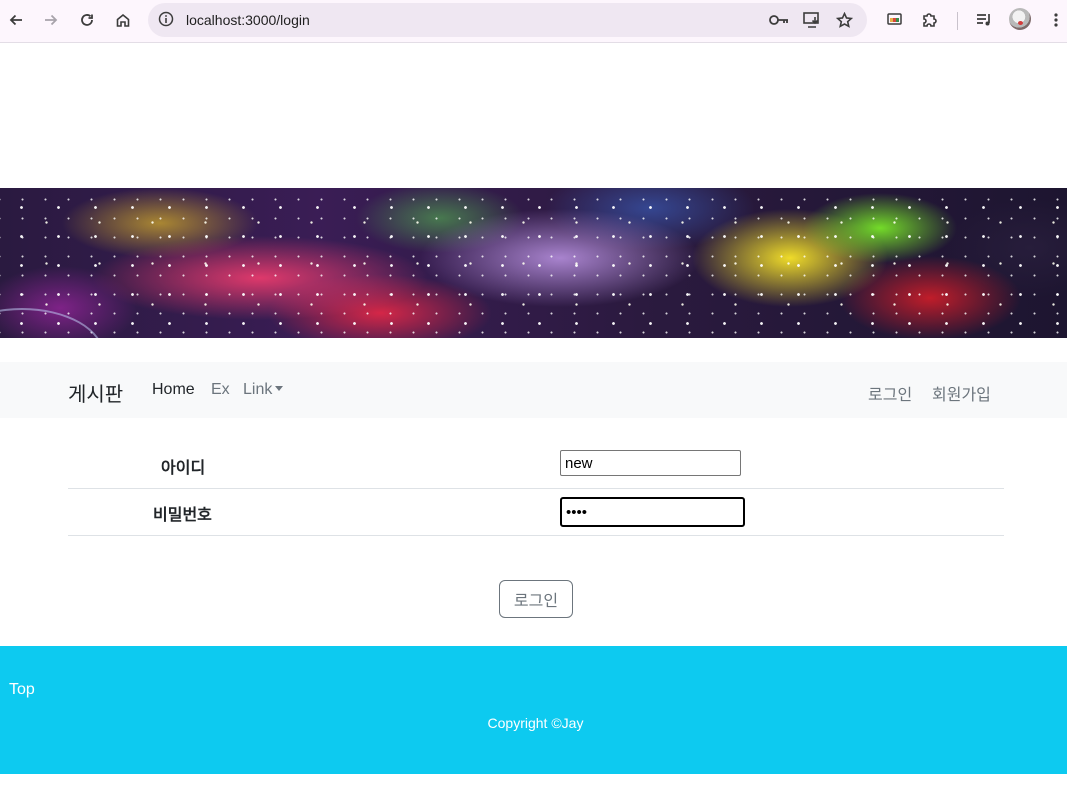  What do you see at coordinates (123, 20) in the screenshot?
I see `home-icon` at bounding box center [123, 20].